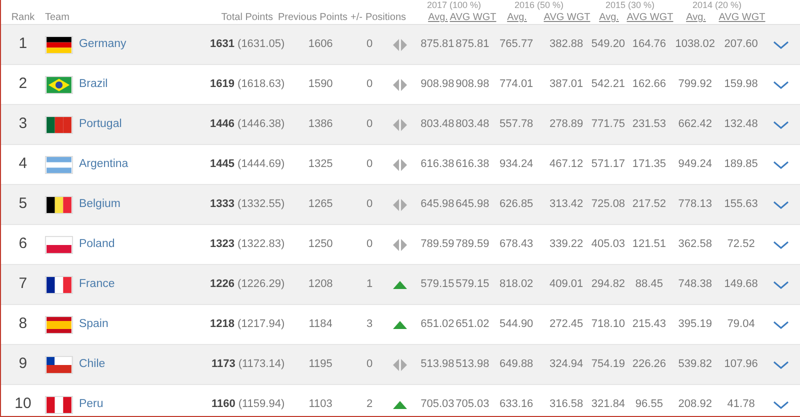  What do you see at coordinates (695, 284) in the screenshot?
I see `value-cell-text: 748.38` at bounding box center [695, 284].